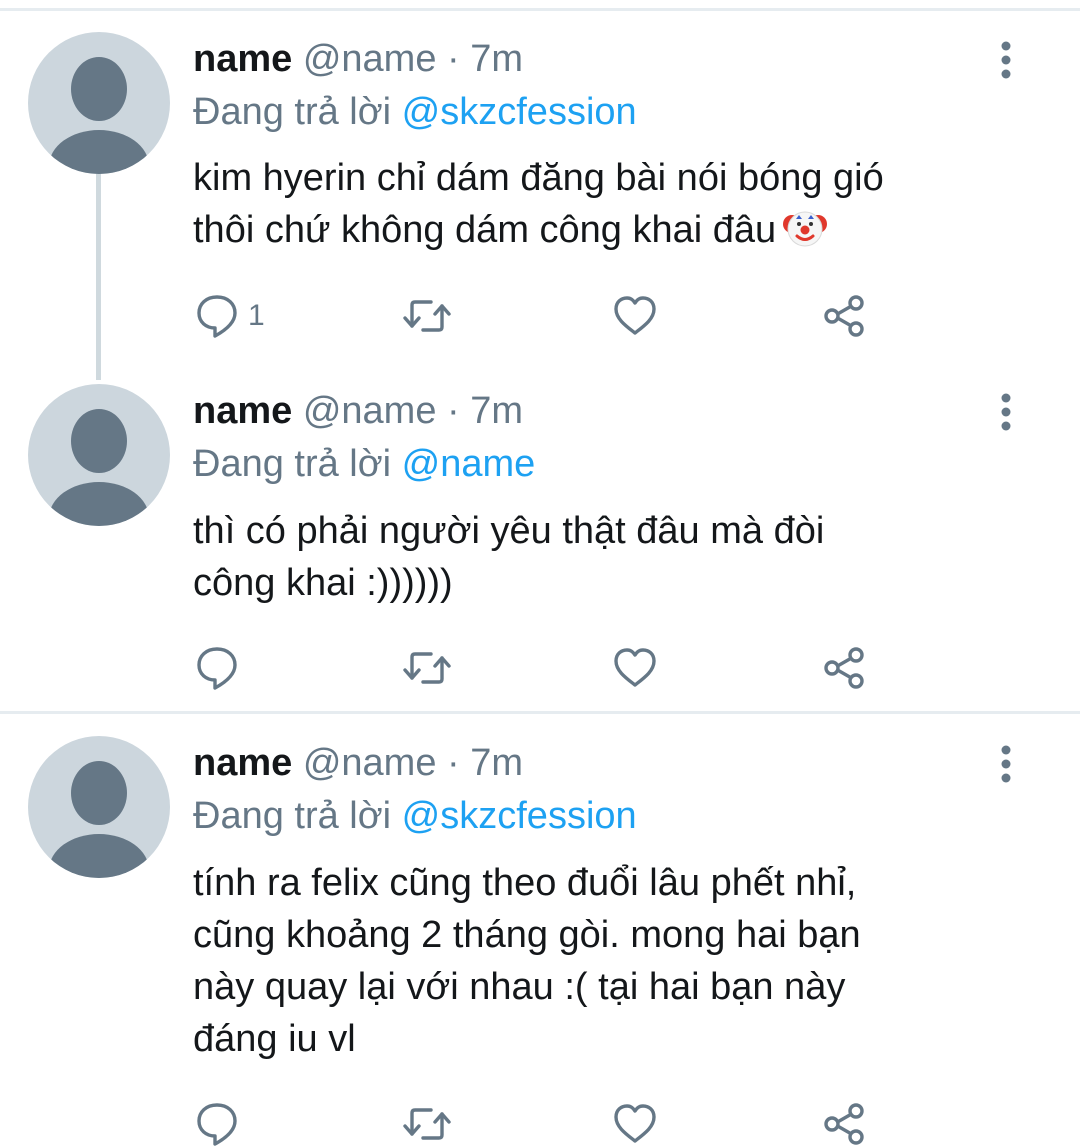 The height and width of the screenshot is (1148, 1080). Describe the element at coordinates (527, 935) in the screenshot. I see `tweet-text-line: cũng khoảng 2 tháng gòi. mong hai bạn` at that location.